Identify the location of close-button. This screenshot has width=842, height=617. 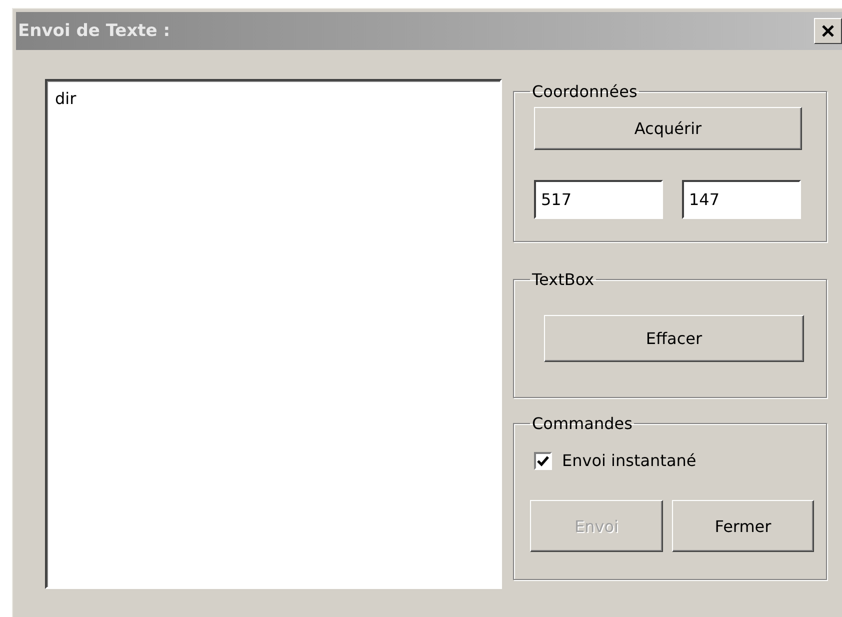
(828, 31).